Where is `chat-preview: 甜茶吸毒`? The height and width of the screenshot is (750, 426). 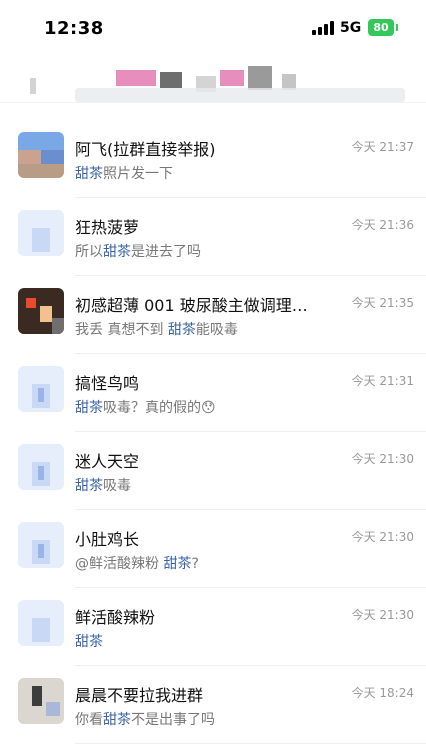 chat-preview: 甜茶吸毒 is located at coordinates (103, 485).